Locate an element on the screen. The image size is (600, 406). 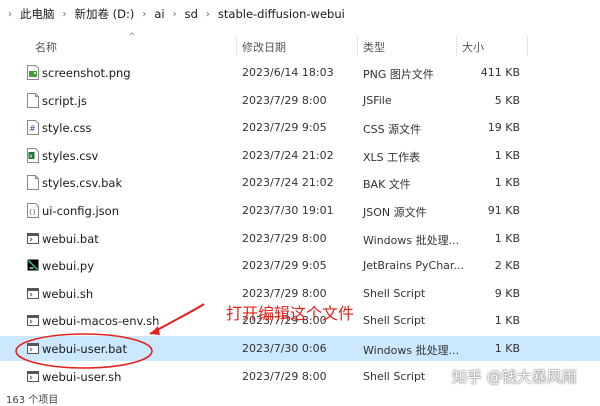
file-type: CSS 源文件 is located at coordinates (392, 130).